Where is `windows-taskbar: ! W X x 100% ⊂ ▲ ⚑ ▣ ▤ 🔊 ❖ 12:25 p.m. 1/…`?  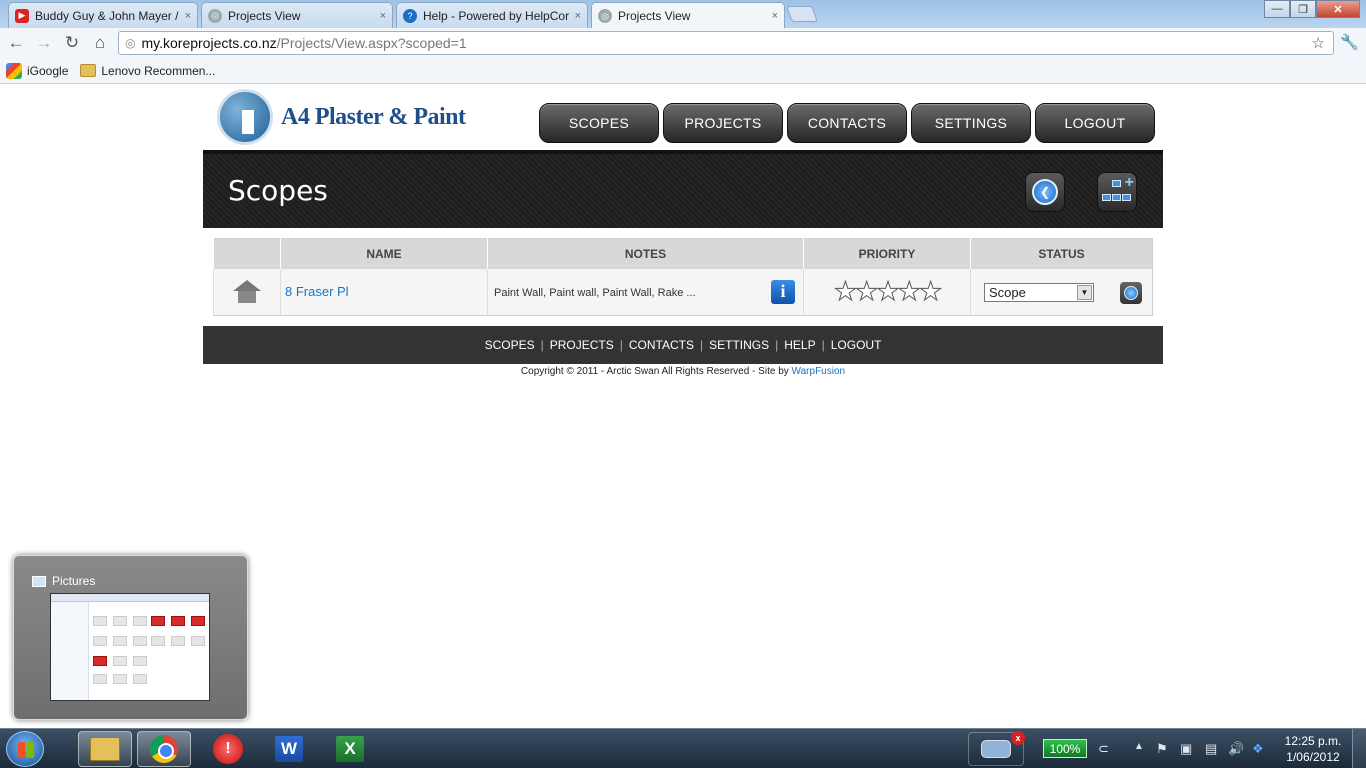 windows-taskbar: ! W X x 100% ⊂ ▲ ⚑ ▣ ▤ 🔊 ❖ 12:25 p.m. 1/… is located at coordinates (683, 748).